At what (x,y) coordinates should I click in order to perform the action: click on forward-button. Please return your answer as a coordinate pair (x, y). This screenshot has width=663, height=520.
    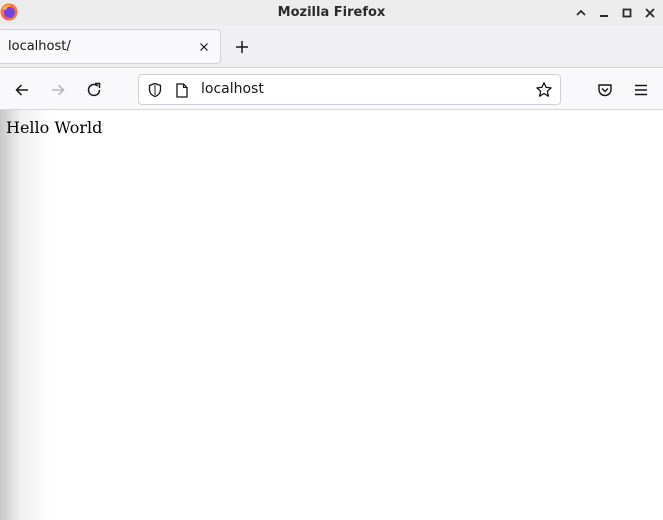
    Looking at the image, I should click on (58, 90).